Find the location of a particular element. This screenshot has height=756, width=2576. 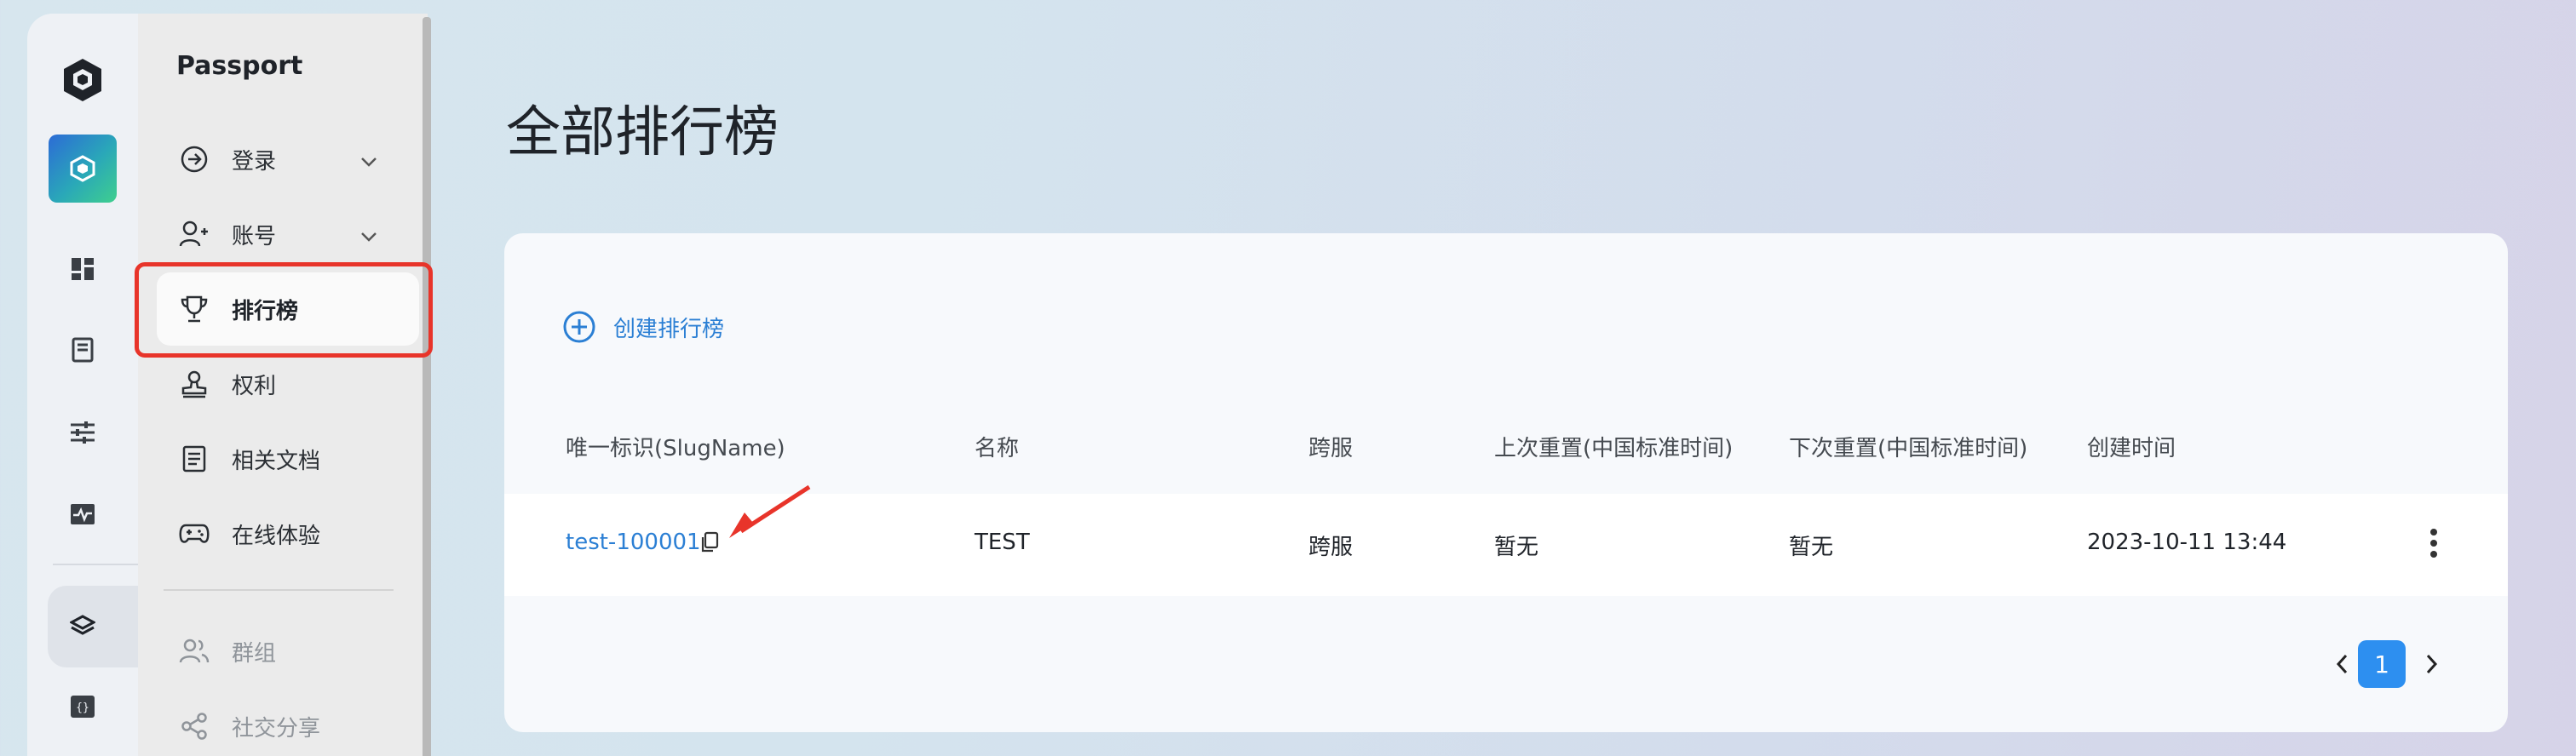

layers-icon is located at coordinates (83, 627).